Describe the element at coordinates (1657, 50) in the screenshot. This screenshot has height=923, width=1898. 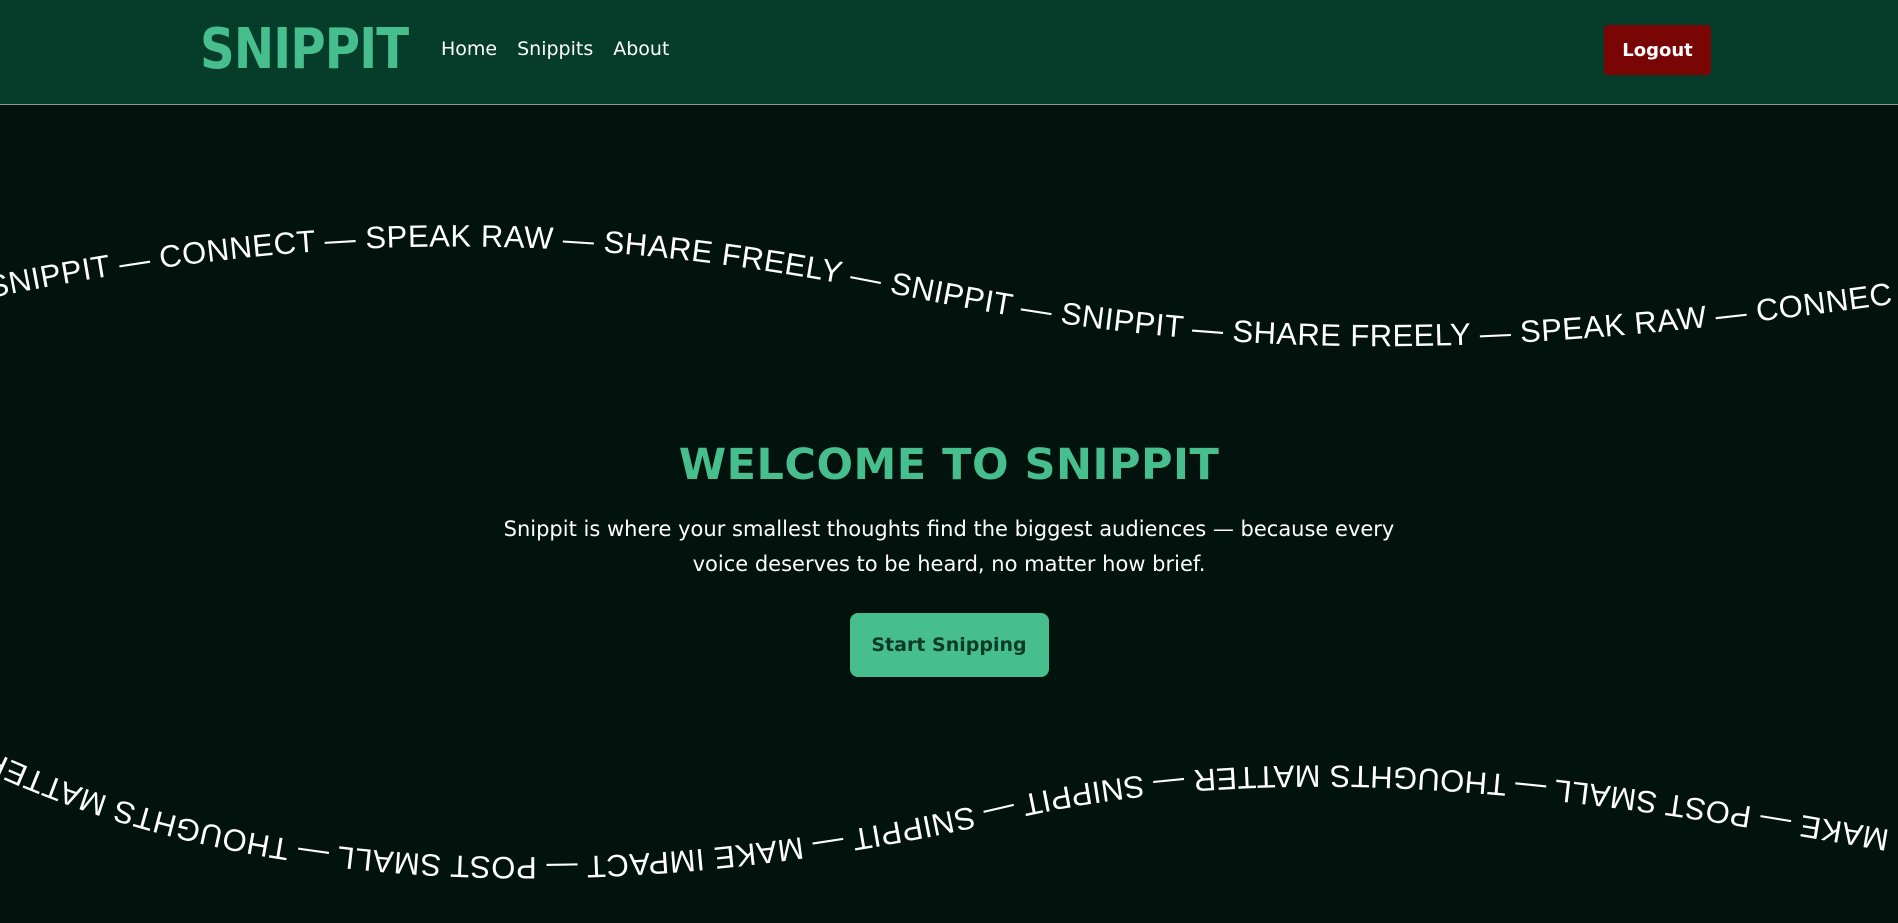
I see `logout-button: Logout` at that location.